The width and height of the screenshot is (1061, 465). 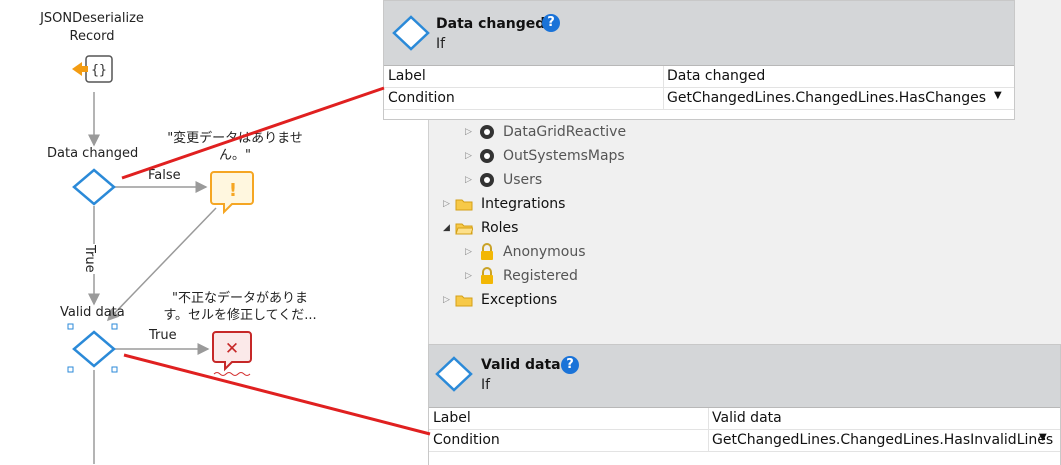 I want to click on json-deserialize-icon: {}, so click(x=92, y=69).